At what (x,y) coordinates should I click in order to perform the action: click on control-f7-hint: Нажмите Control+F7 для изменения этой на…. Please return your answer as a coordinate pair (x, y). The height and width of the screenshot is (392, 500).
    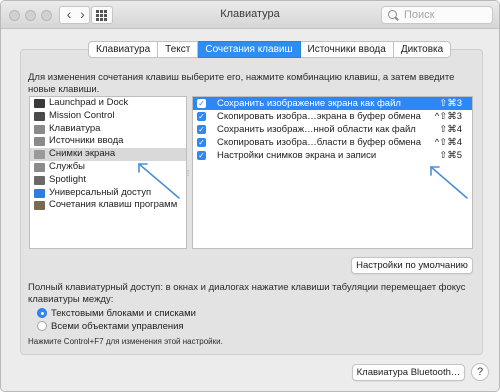
    Looking at the image, I should click on (125, 341).